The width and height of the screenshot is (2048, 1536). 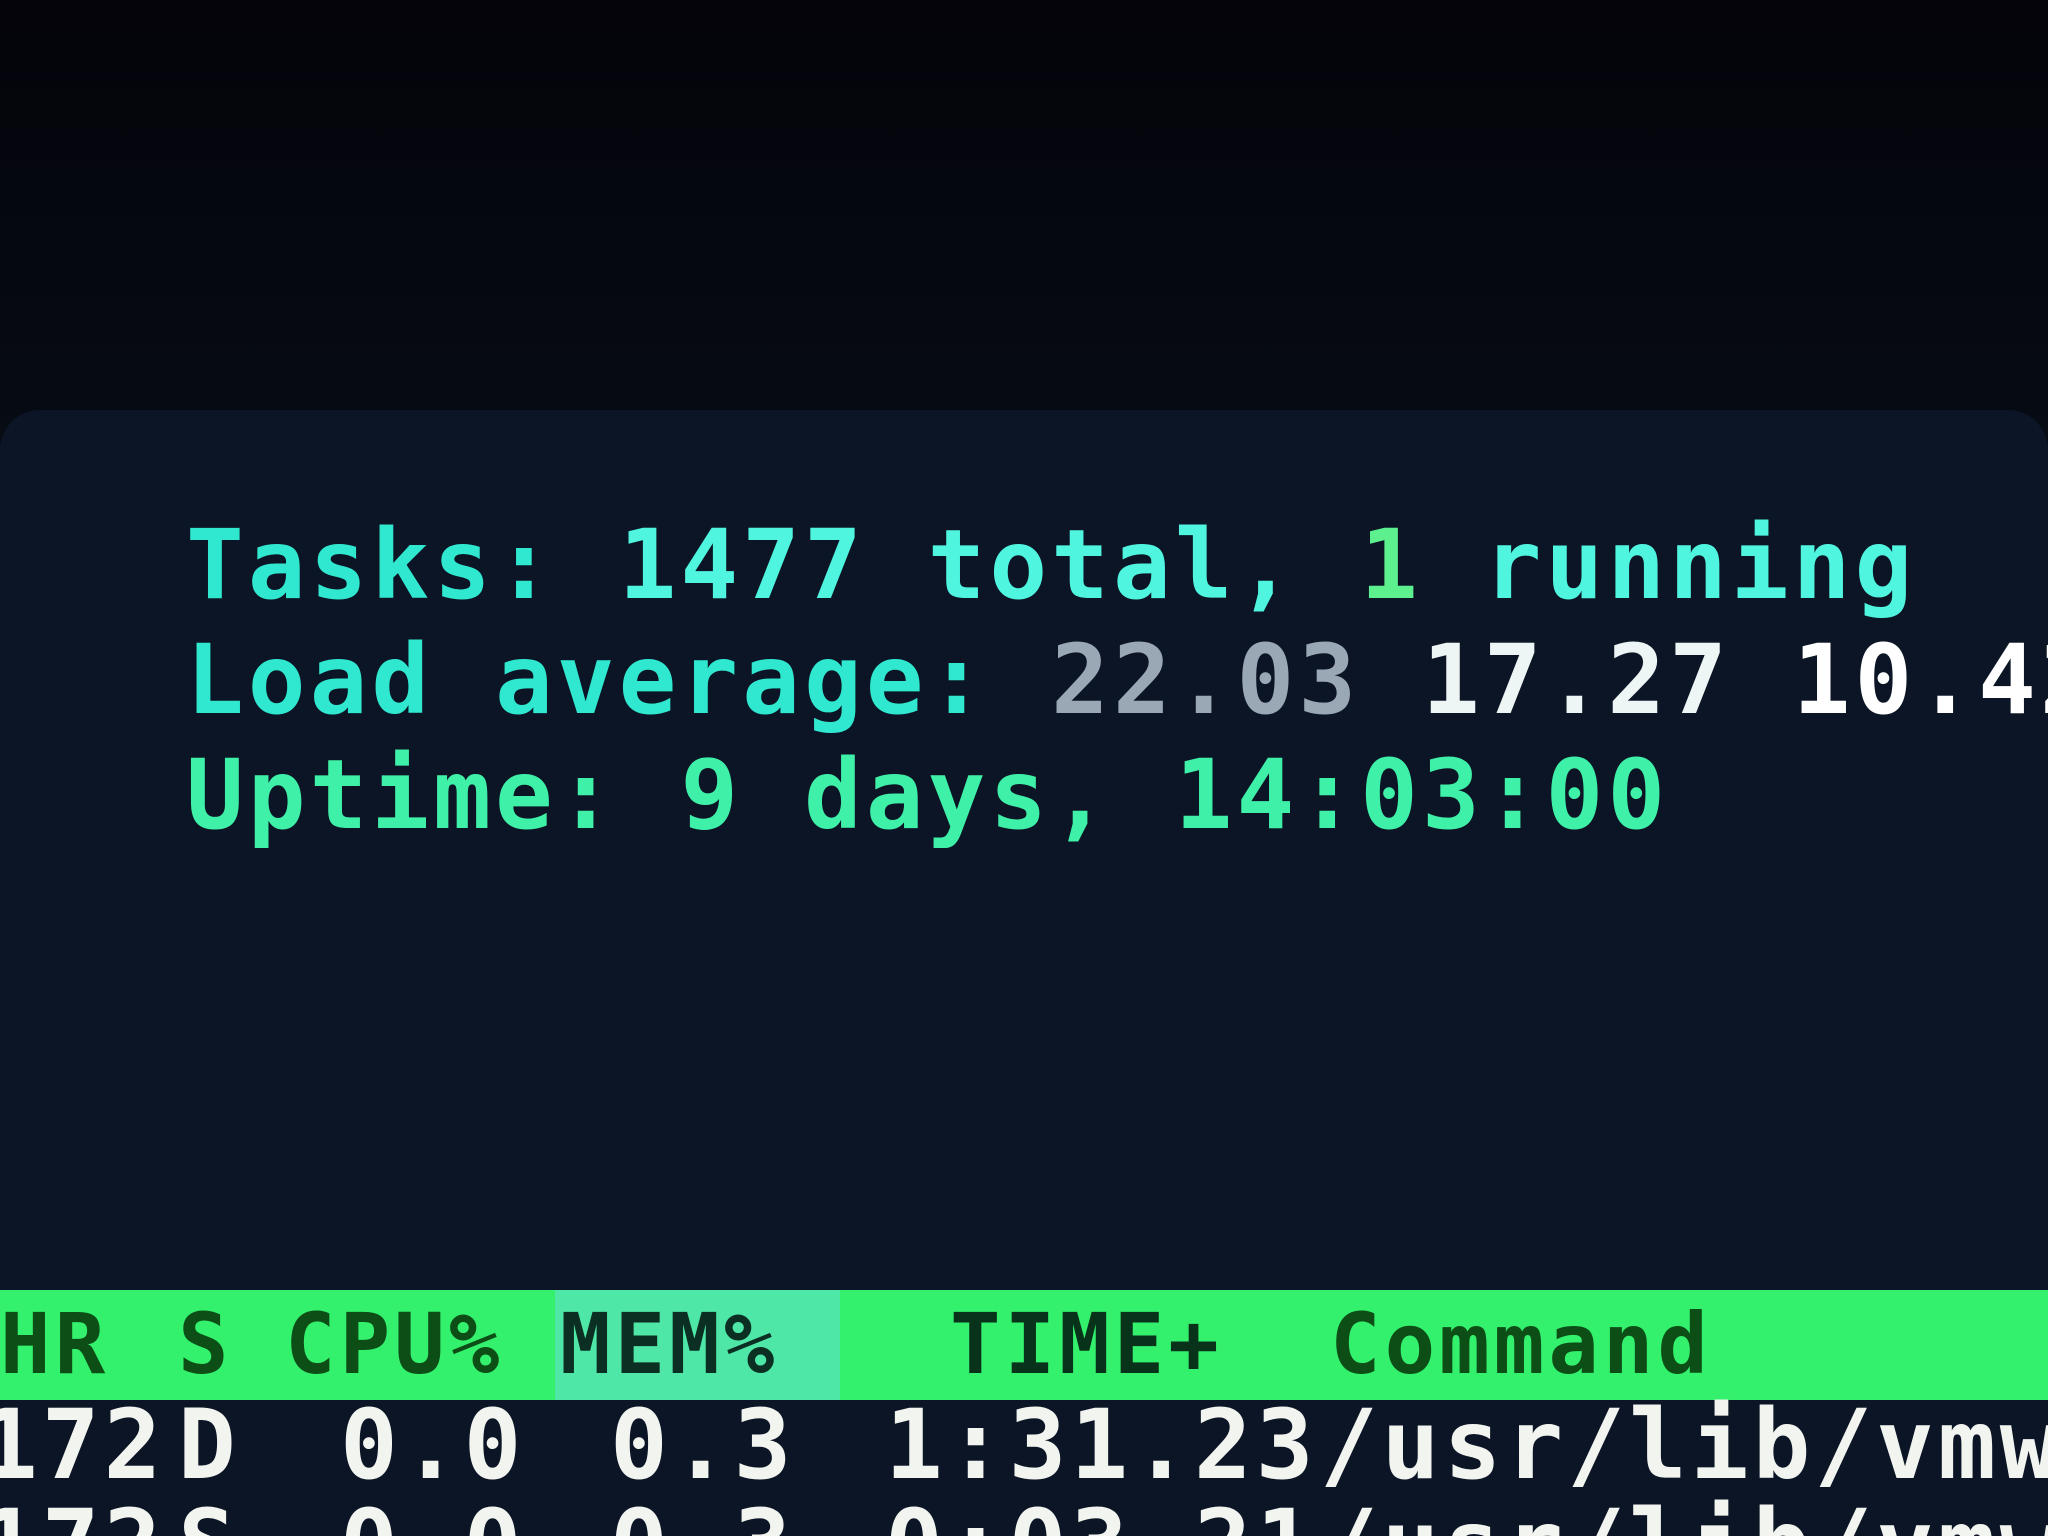 I want to click on tasks-running-value: 1, so click(x=1391, y=565).